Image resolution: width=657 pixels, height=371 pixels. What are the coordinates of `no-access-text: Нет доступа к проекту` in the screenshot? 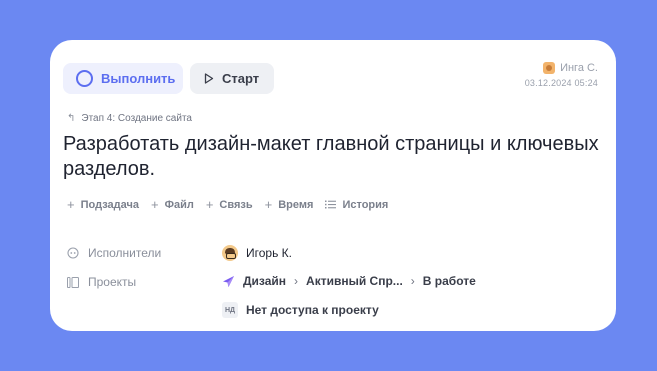 It's located at (312, 310).